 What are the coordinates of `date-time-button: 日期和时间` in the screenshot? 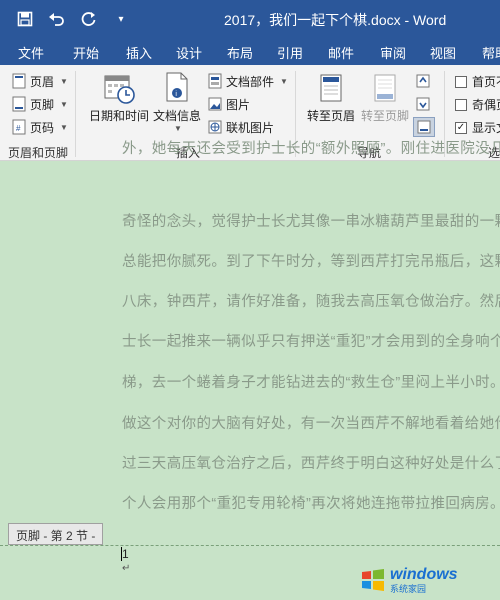 It's located at (119, 97).